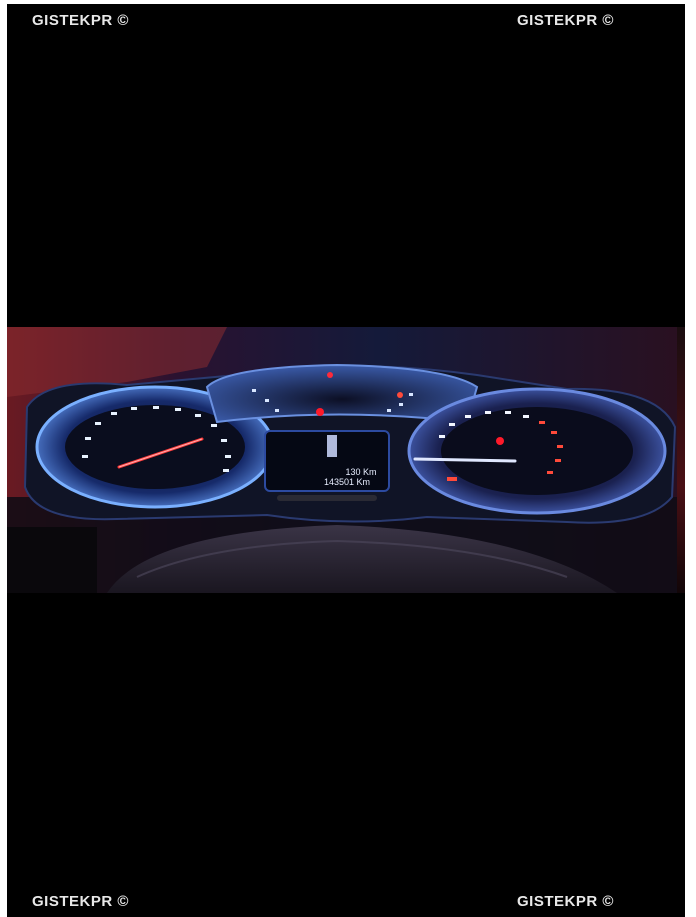 The width and height of the screenshot is (696, 917). I want to click on watermark-top-left: GISTEKPR ©, so click(80, 20).